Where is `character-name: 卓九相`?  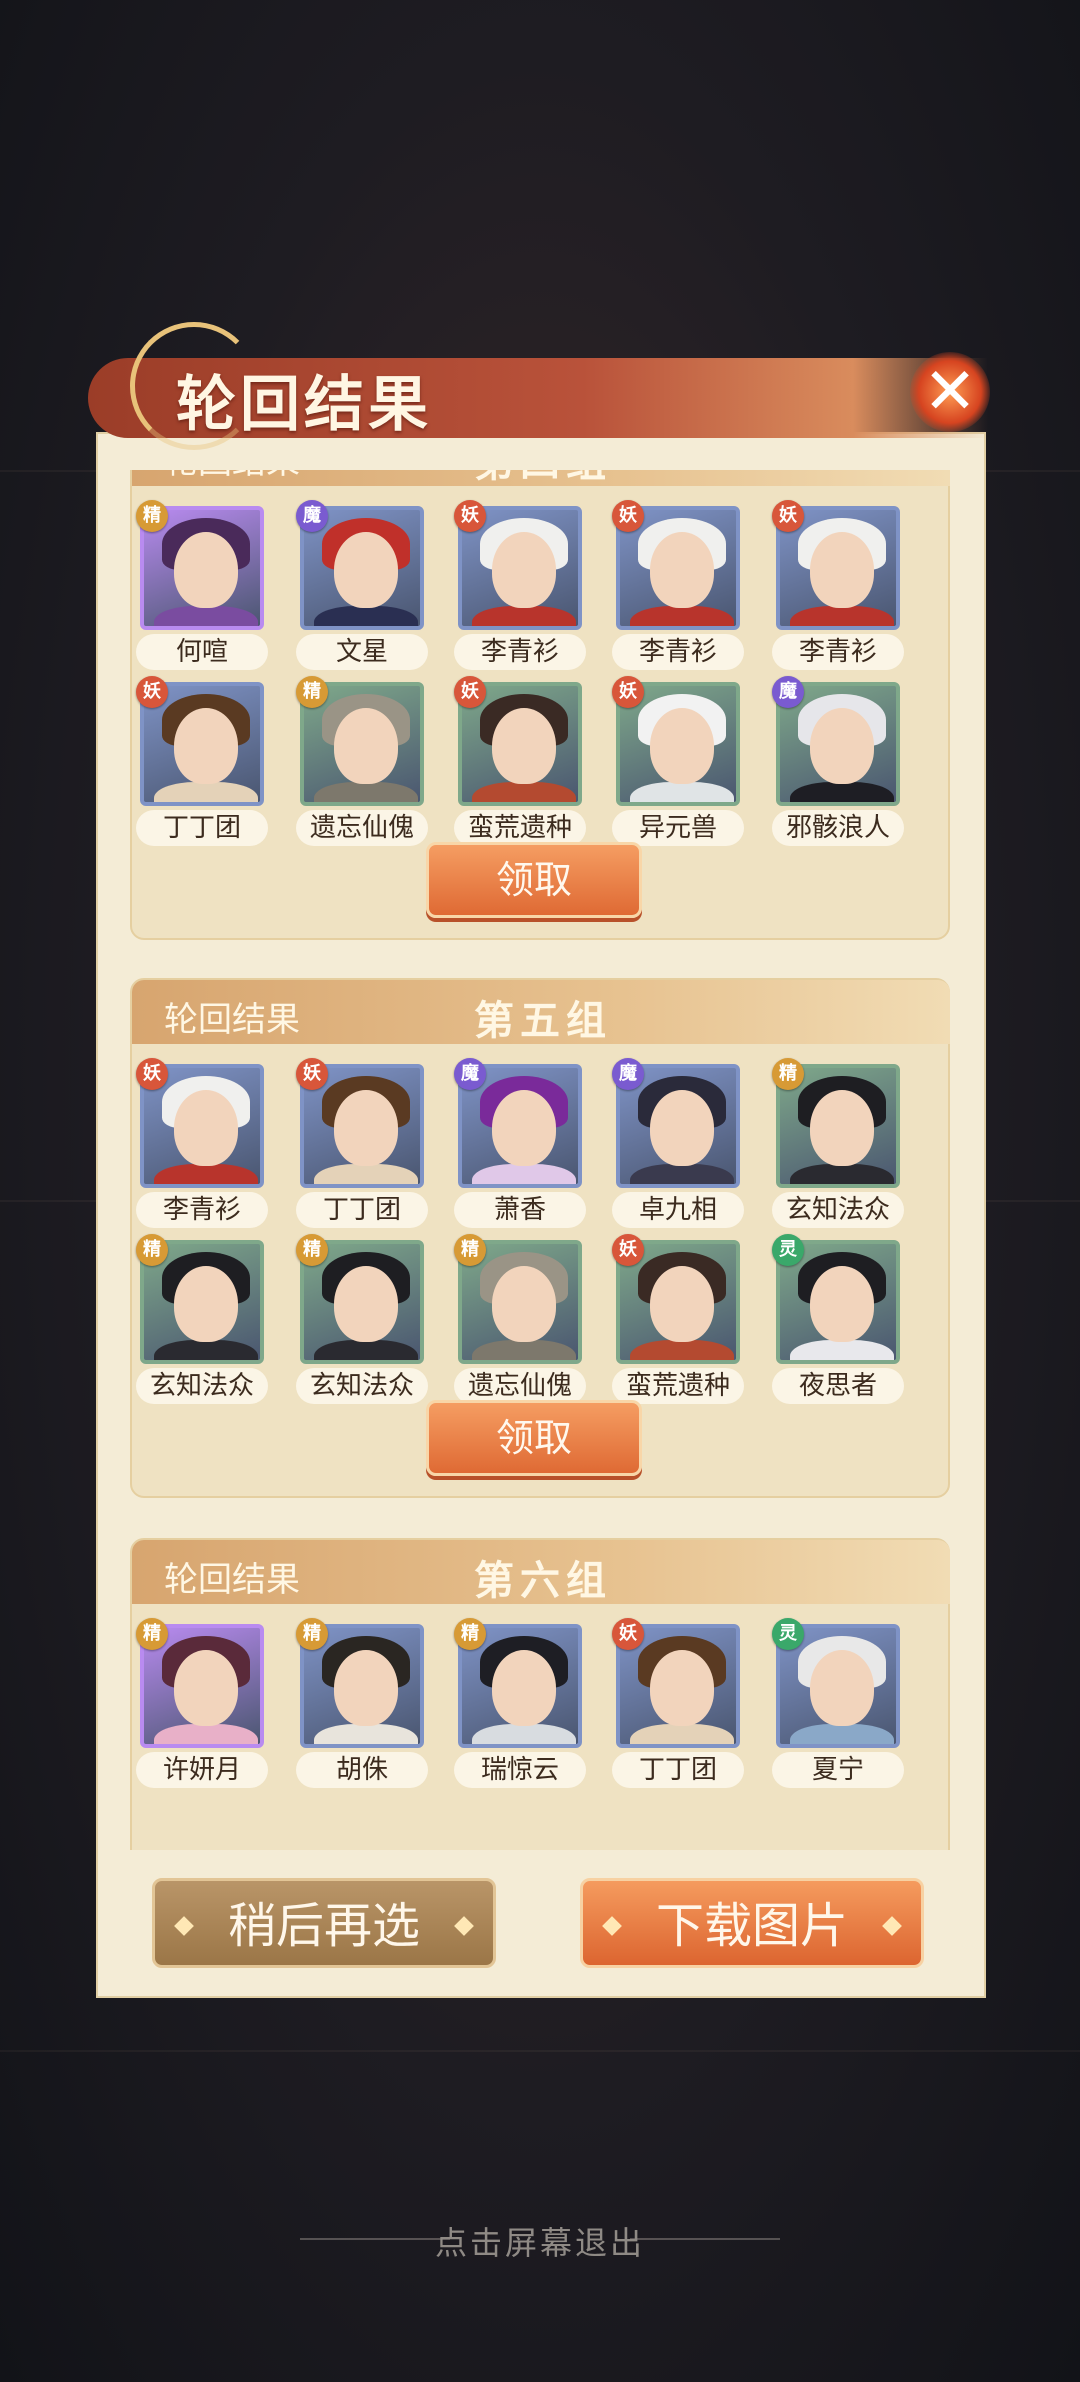 character-name: 卓九相 is located at coordinates (678, 1210).